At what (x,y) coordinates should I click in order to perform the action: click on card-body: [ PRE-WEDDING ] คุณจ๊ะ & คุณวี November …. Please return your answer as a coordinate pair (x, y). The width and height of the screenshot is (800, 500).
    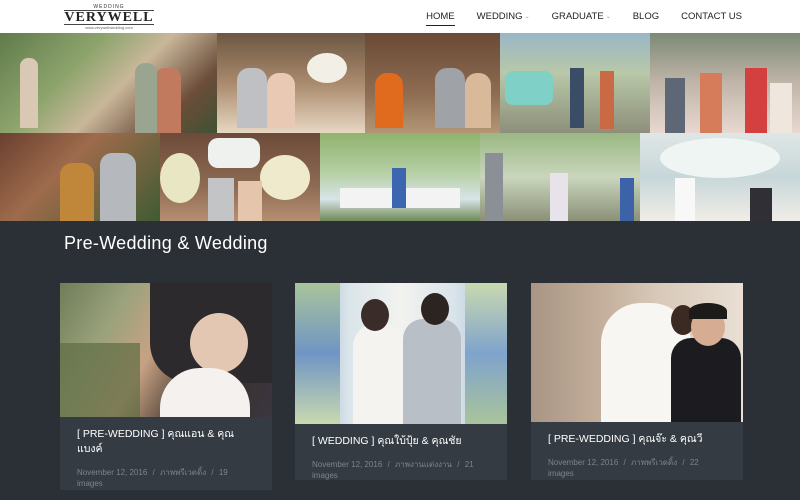
    Looking at the image, I should click on (637, 455).